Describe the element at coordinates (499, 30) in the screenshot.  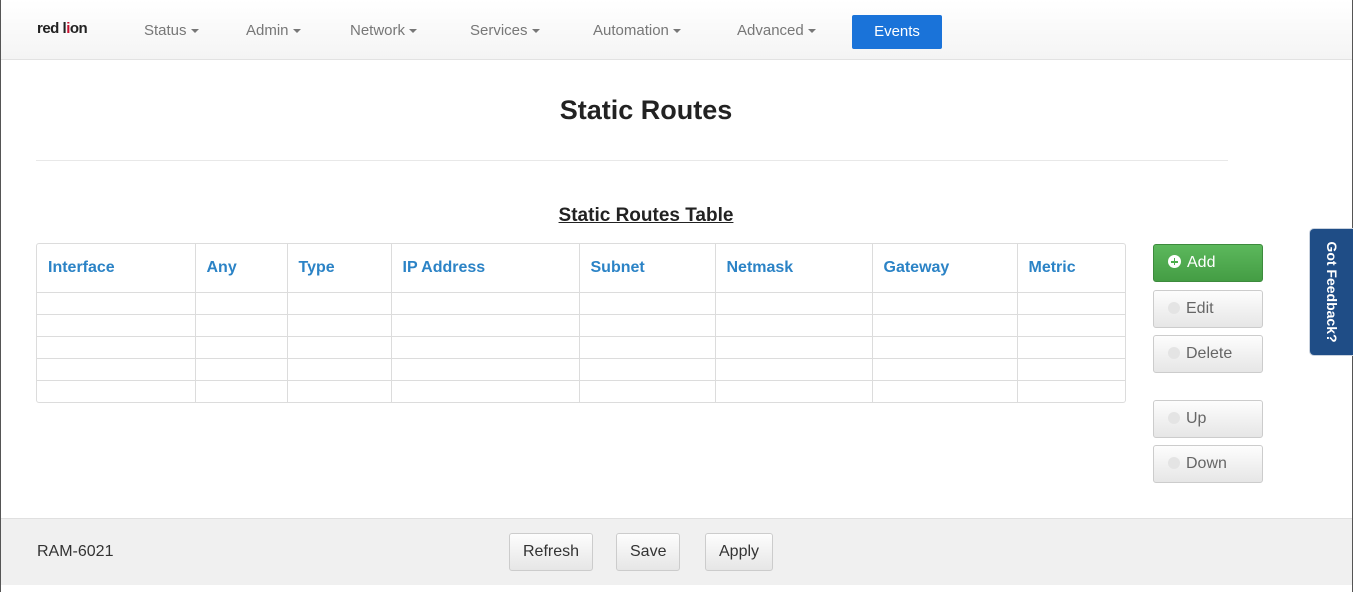
I see `nav-services-label: Services` at that location.